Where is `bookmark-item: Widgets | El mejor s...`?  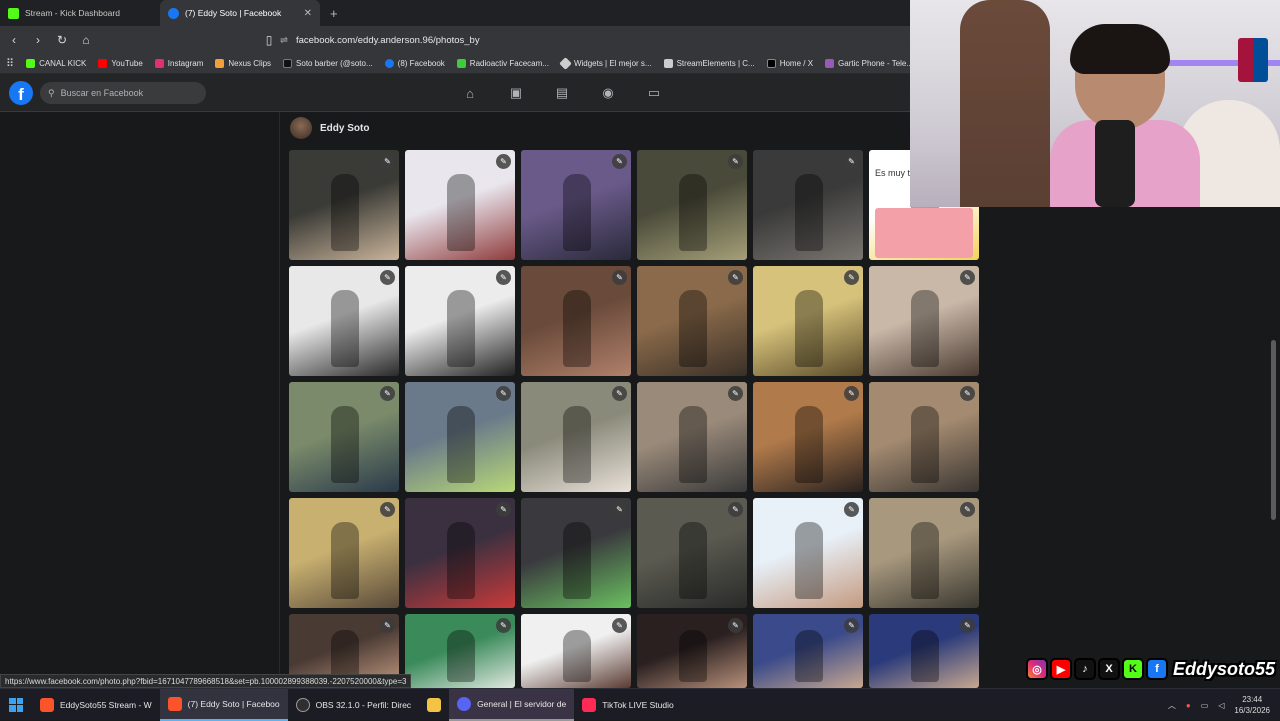 bookmark-item: Widgets | El mejor s... is located at coordinates (605, 63).